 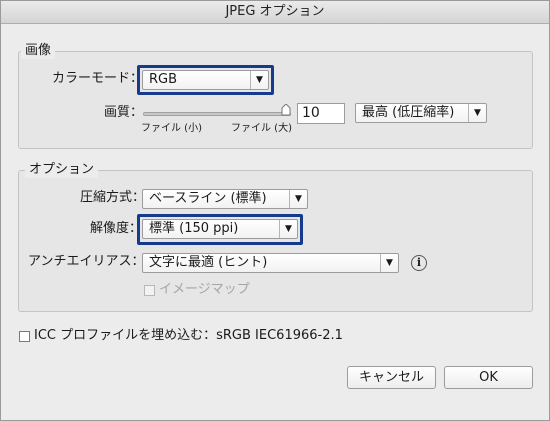 I want to click on compression-value: ベースライン (標準), so click(x=208, y=198).